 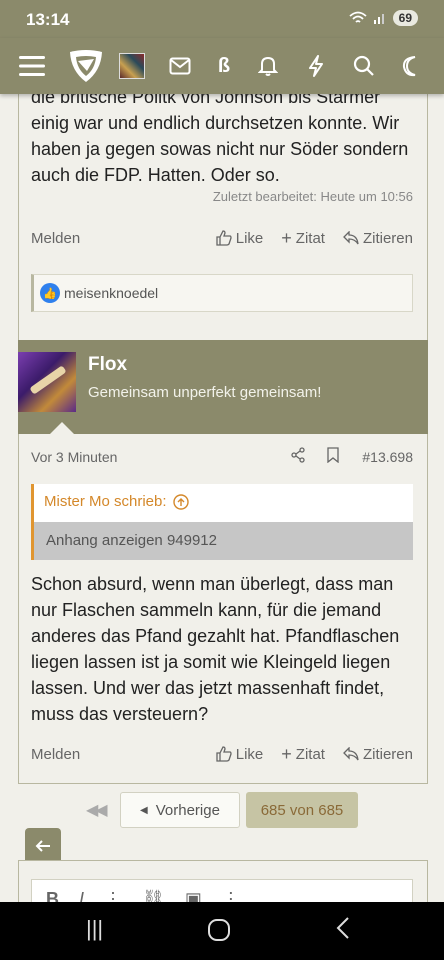 What do you see at coordinates (144, 810) in the screenshot?
I see `caret-left-icon: ◀` at bounding box center [144, 810].